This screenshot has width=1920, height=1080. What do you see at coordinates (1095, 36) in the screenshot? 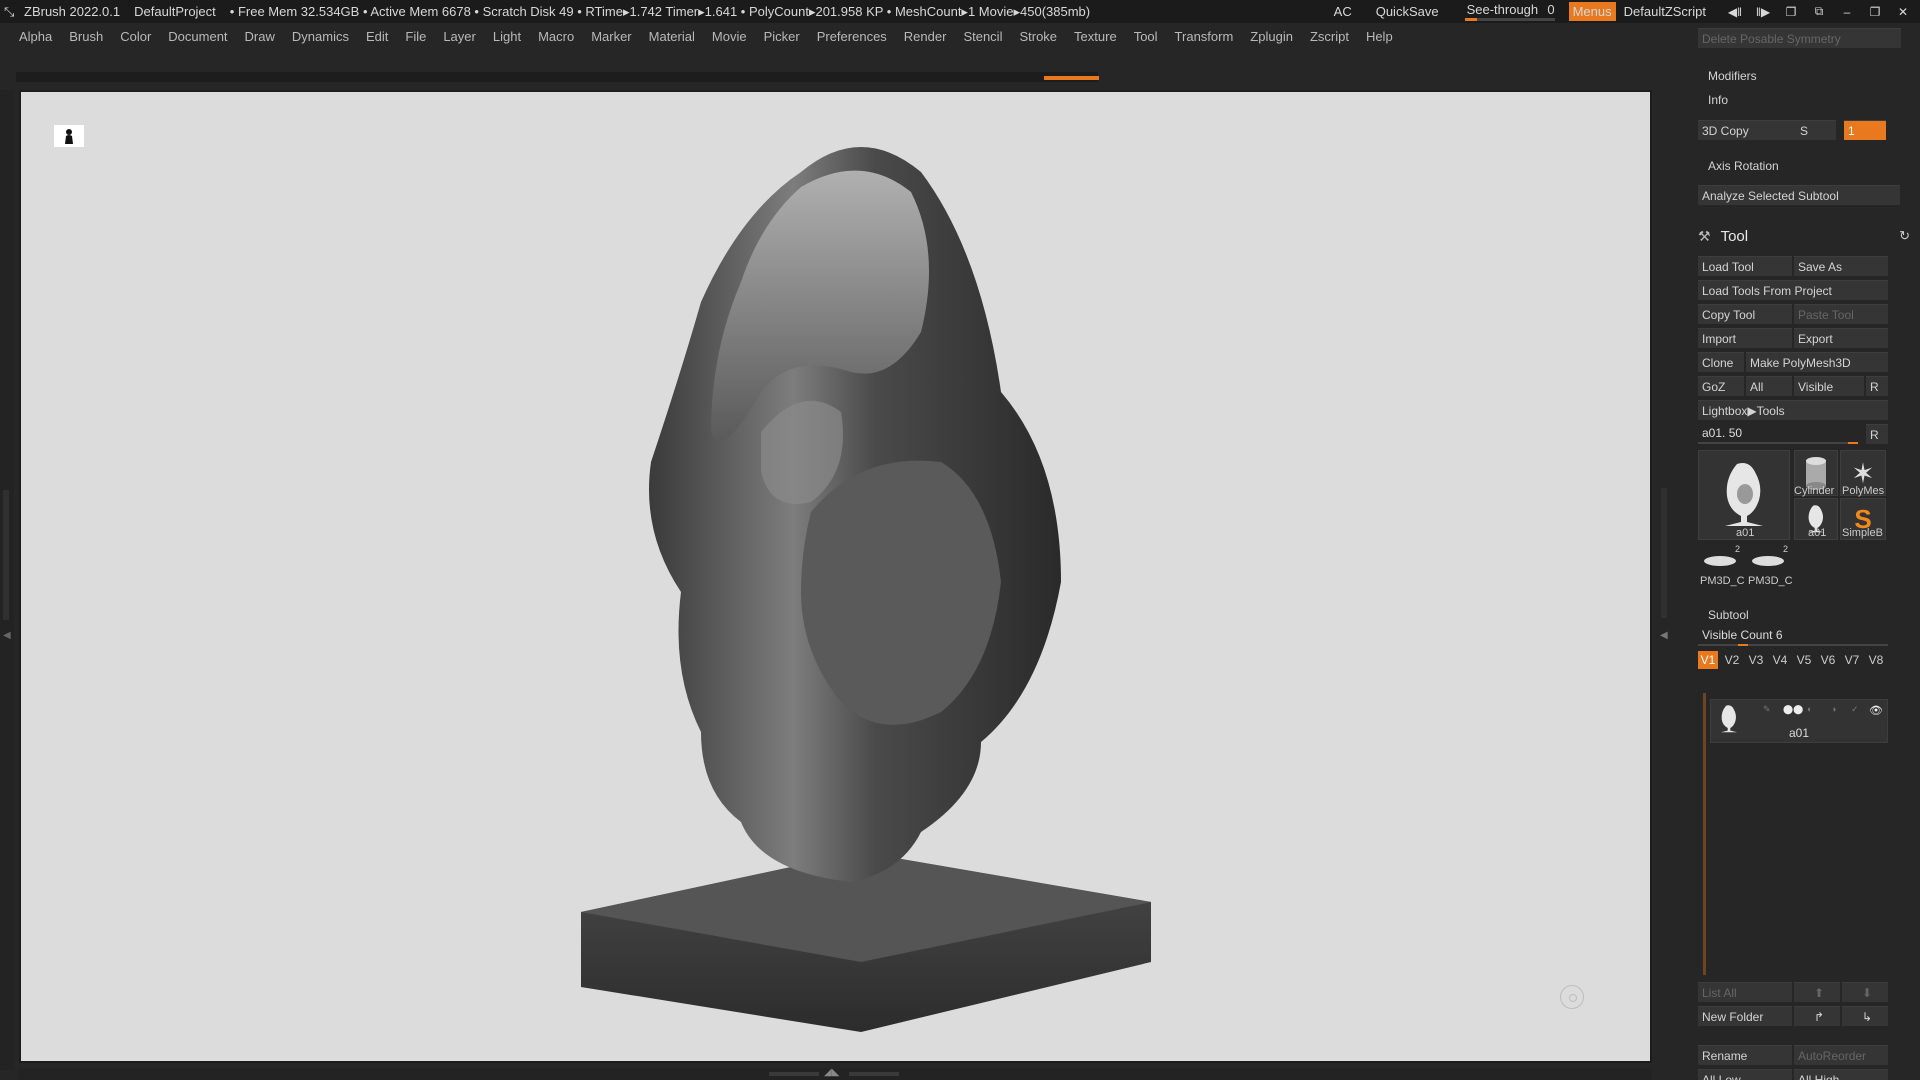
I see `menu-texture: Texture` at bounding box center [1095, 36].